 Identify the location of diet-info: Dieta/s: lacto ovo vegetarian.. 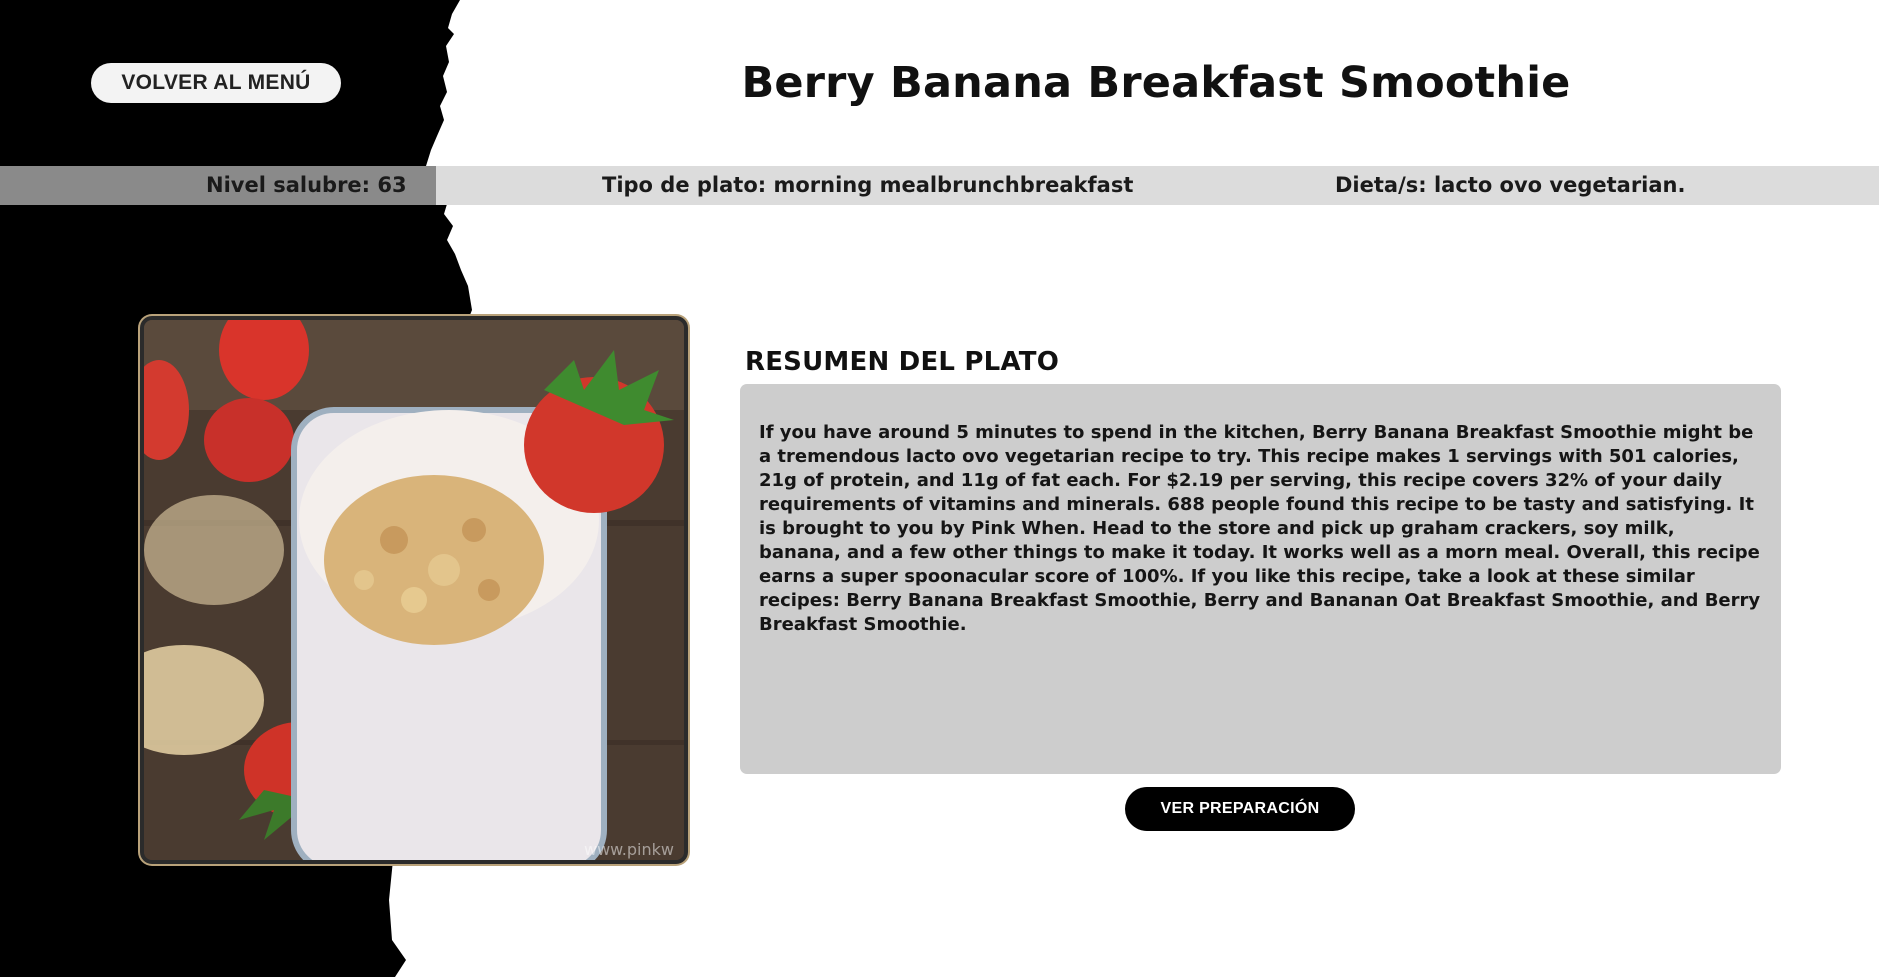
(1510, 185).